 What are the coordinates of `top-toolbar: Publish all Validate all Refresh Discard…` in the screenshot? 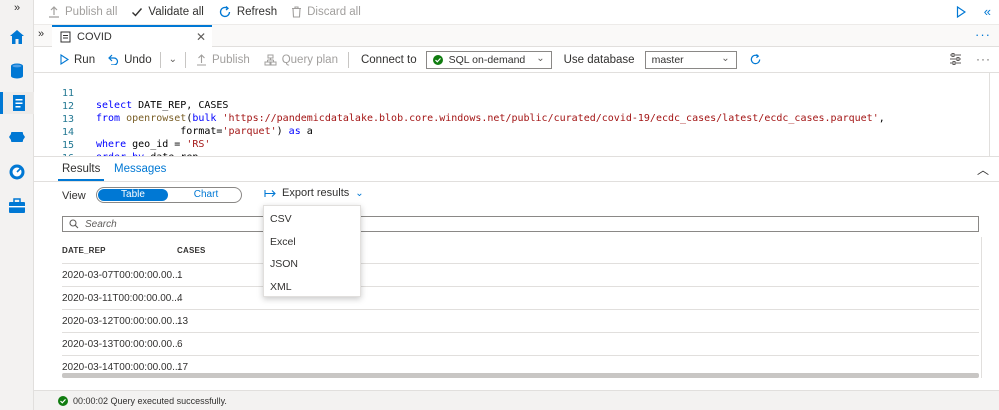 It's located at (516, 12).